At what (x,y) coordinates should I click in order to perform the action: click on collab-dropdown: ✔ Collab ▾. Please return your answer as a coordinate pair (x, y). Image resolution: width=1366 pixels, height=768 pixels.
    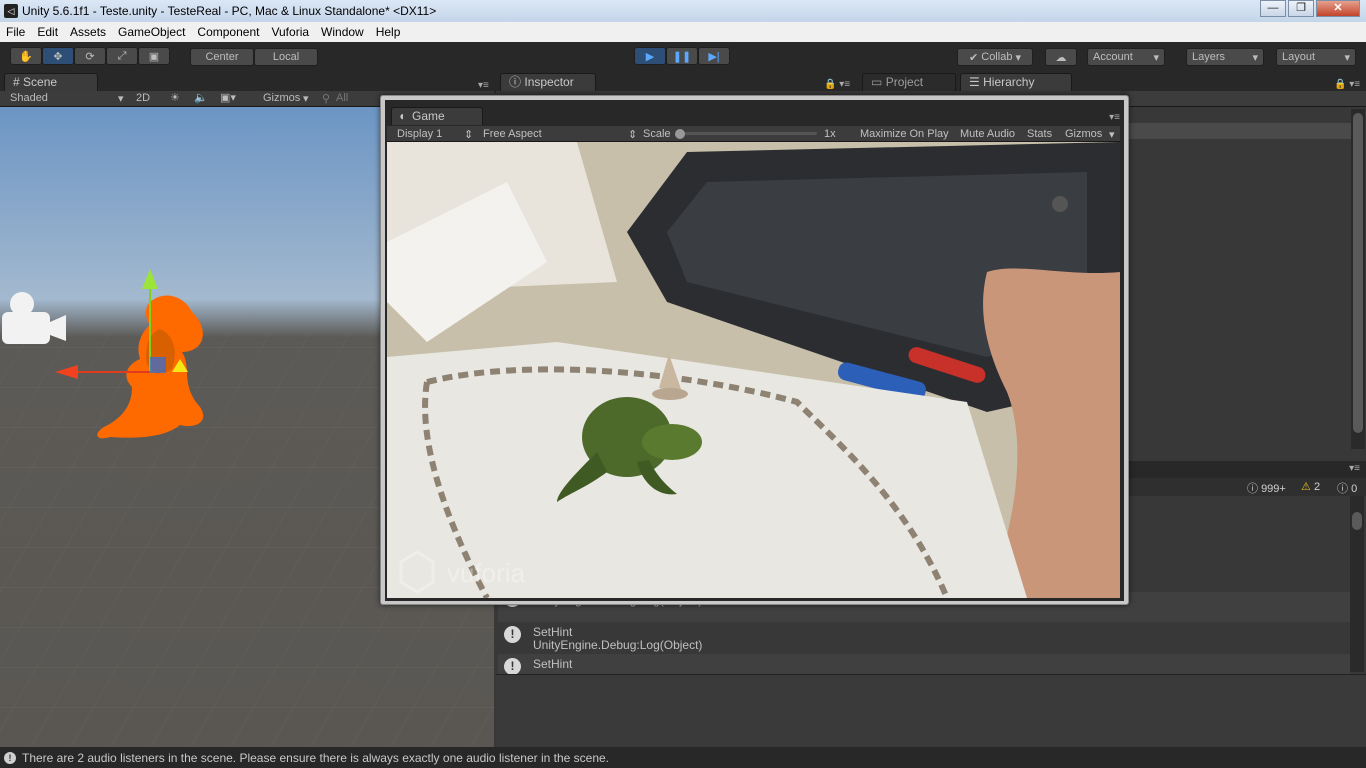
    Looking at the image, I should click on (995, 57).